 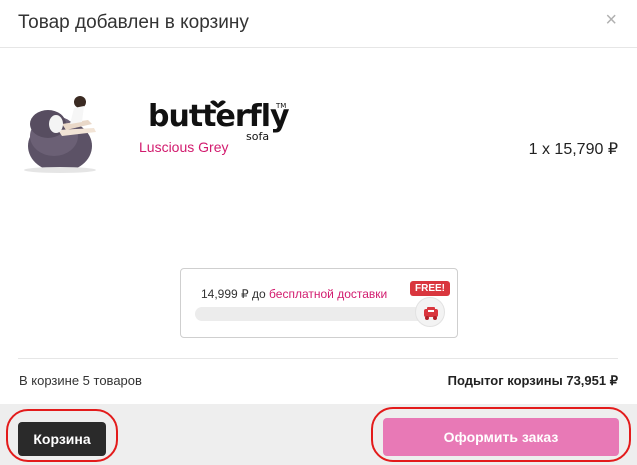 I want to click on checkout-button: Оформить заказ, so click(x=501, y=437).